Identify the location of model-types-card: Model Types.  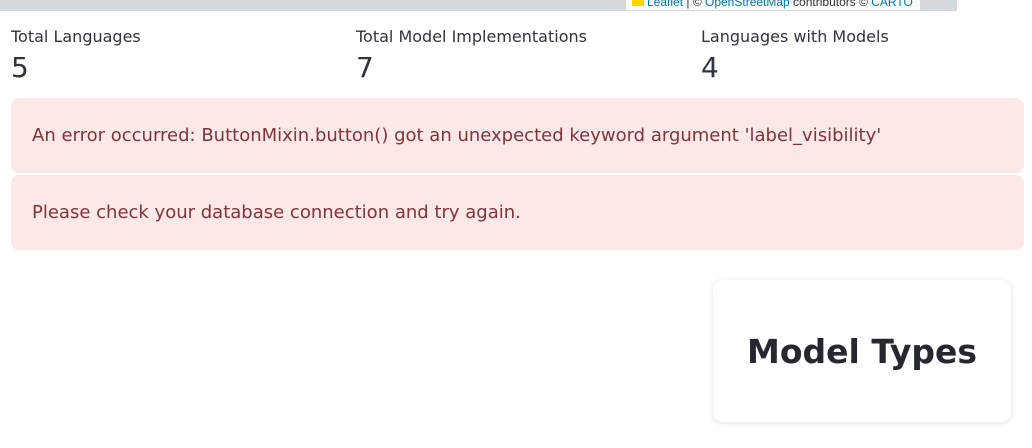
(862, 351).